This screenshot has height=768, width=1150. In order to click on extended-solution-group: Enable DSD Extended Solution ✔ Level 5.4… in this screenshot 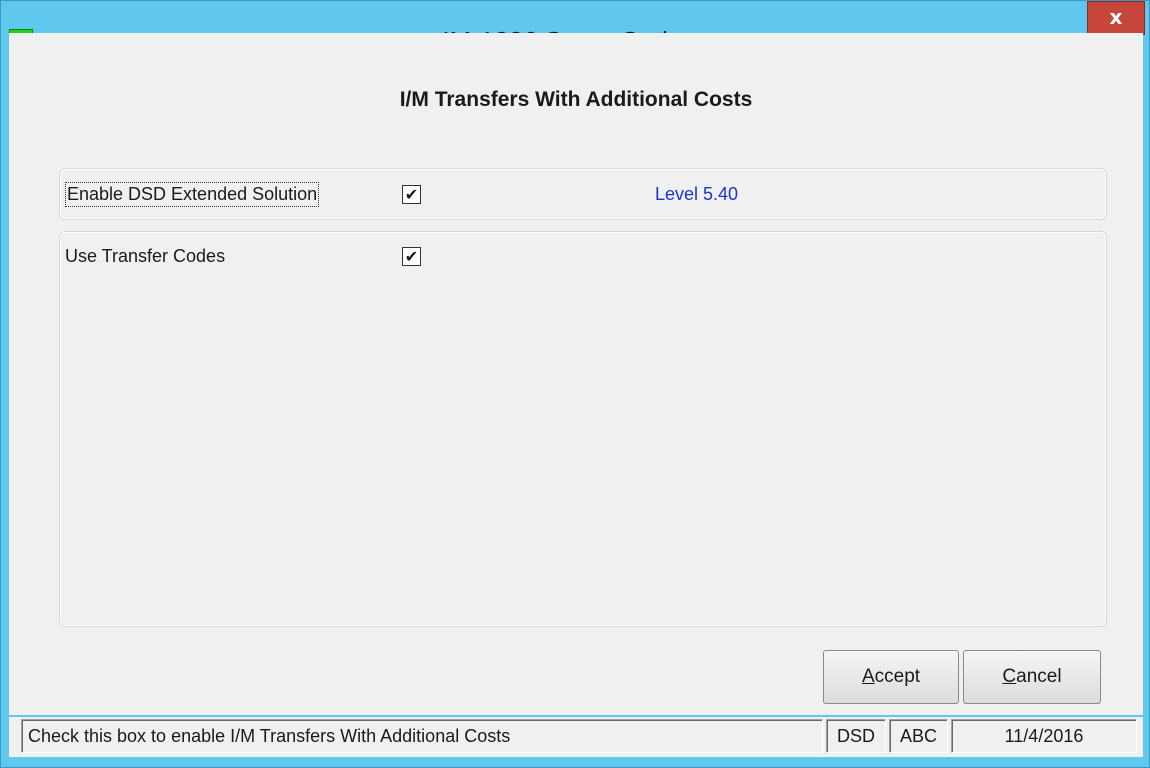, I will do `click(583, 194)`.